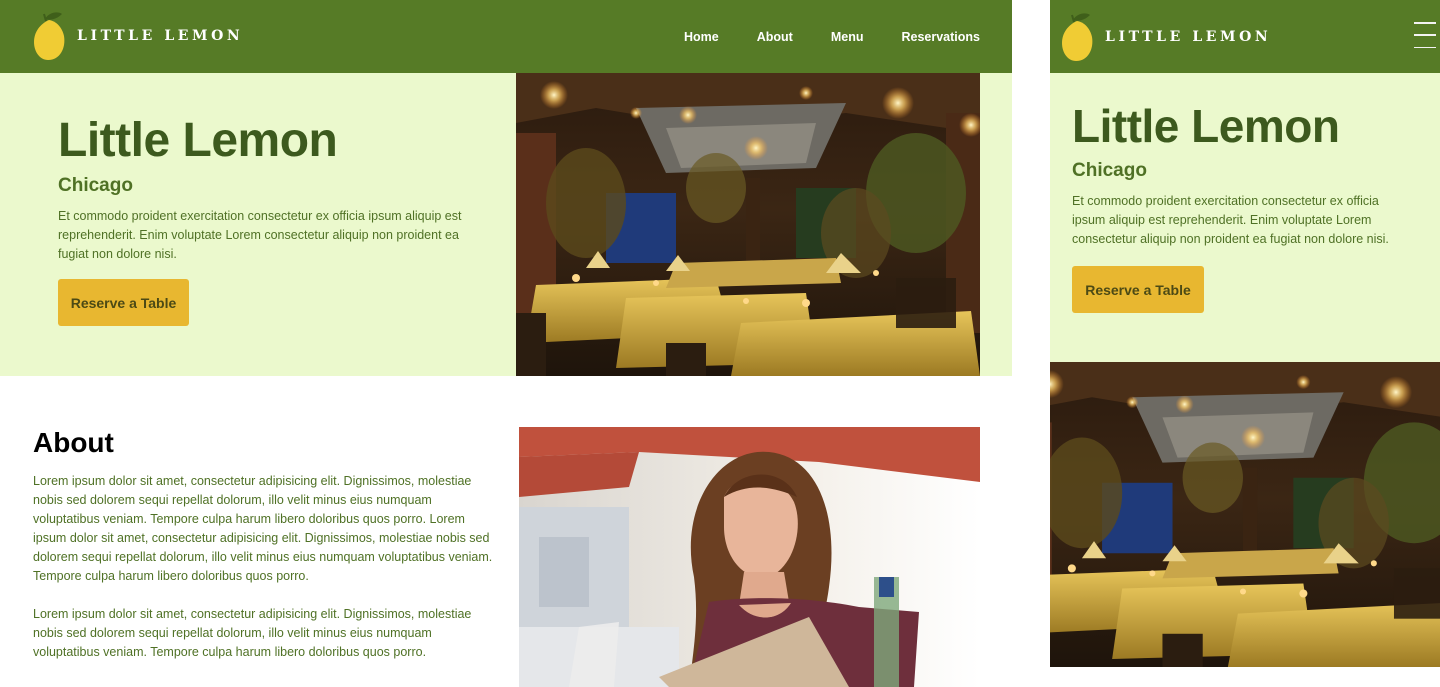  What do you see at coordinates (847, 37) in the screenshot?
I see `nav-link-menu: Menu` at bounding box center [847, 37].